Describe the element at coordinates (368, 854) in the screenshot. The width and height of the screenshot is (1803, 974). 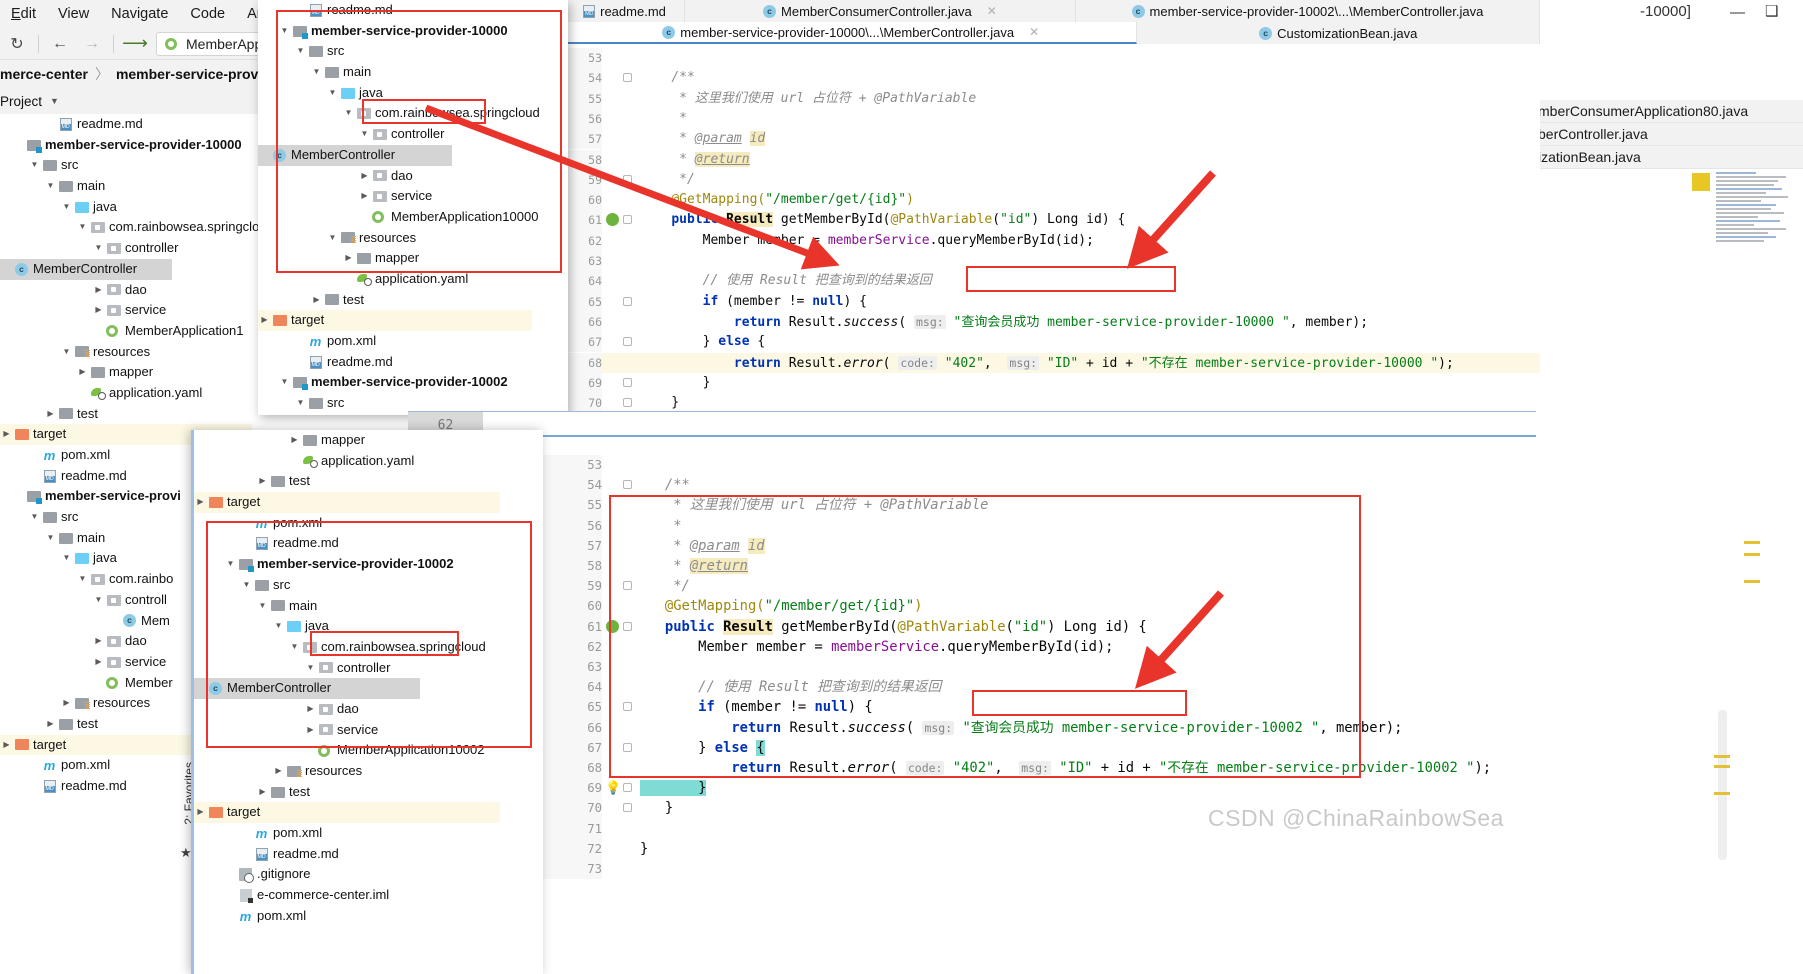
I see `tree-row: ▶ readme.md` at that location.